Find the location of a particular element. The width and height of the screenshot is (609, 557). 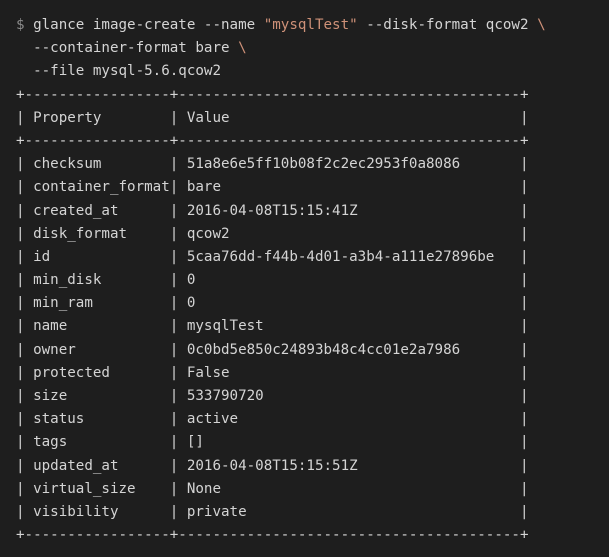

table-row: | status | active | is located at coordinates (272, 419).